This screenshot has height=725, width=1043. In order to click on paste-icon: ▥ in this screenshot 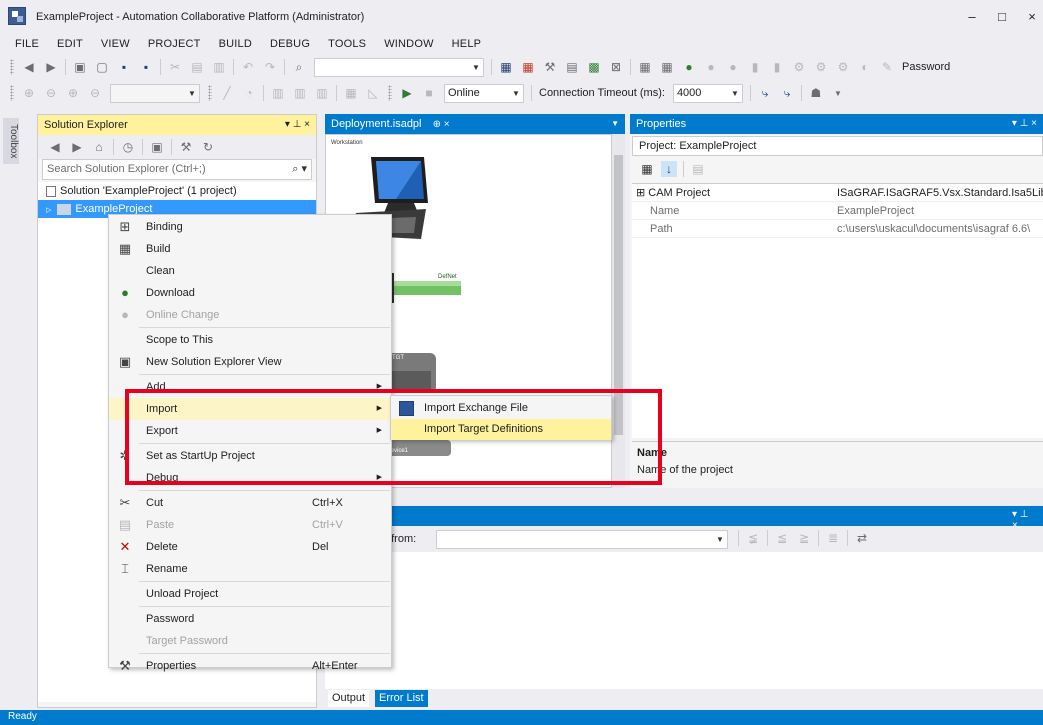, I will do `click(219, 67)`.